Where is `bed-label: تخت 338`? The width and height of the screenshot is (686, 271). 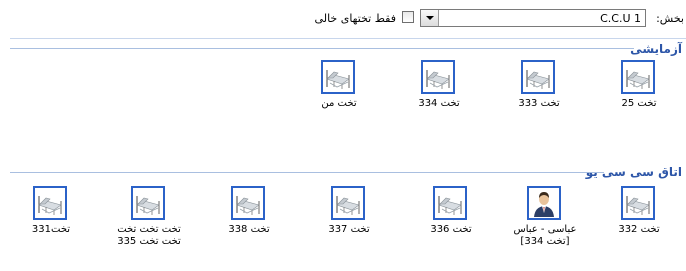 bed-label: تخت 338 is located at coordinates (249, 229).